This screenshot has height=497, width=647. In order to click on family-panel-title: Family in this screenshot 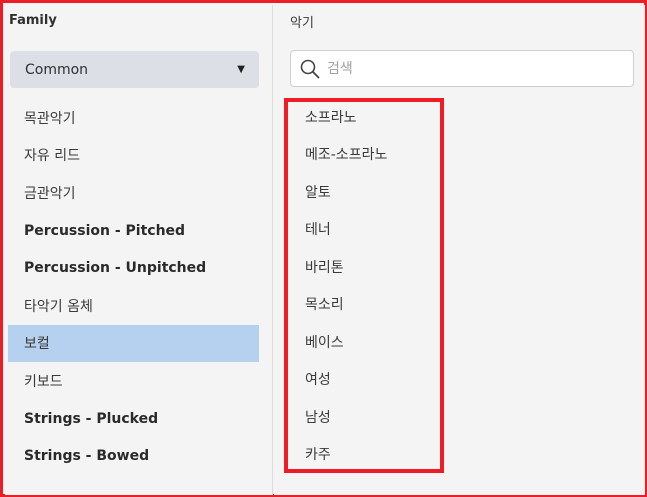, I will do `click(33, 20)`.